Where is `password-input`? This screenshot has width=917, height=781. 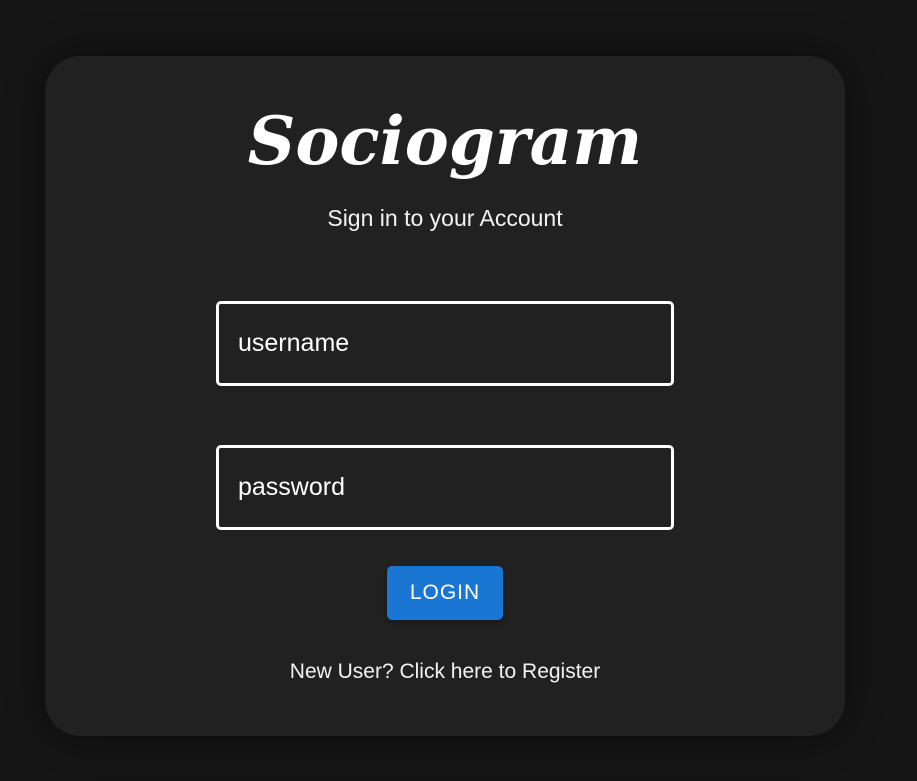
password-input is located at coordinates (445, 487).